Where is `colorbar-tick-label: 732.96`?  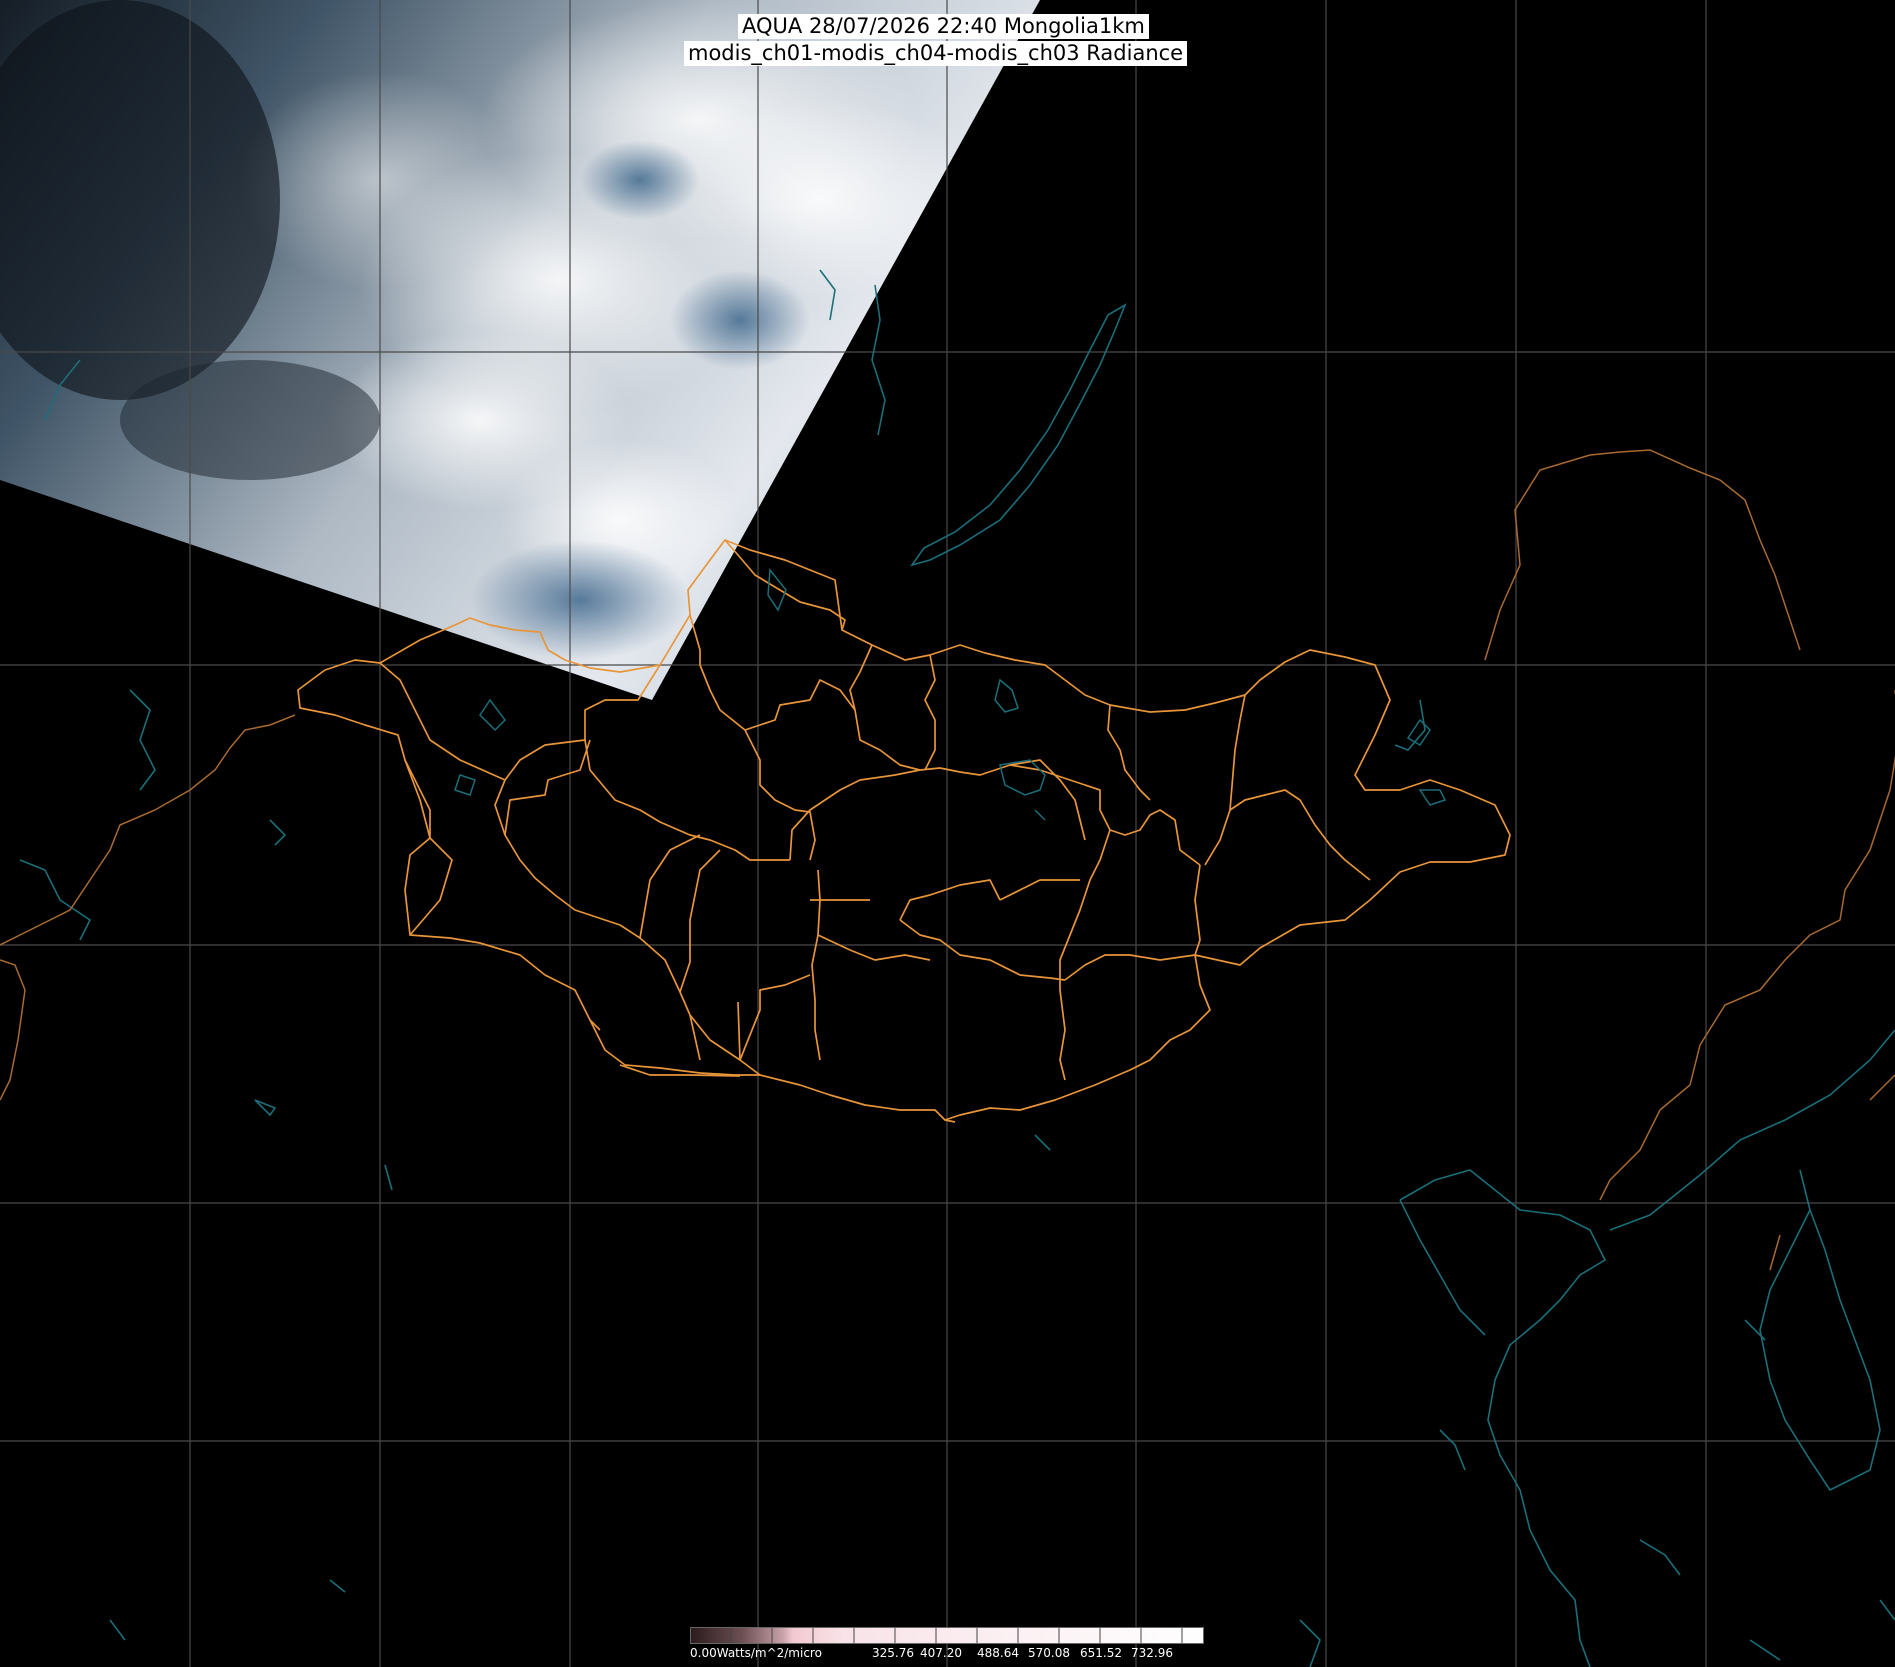 colorbar-tick-label: 732.96 is located at coordinates (1152, 1653).